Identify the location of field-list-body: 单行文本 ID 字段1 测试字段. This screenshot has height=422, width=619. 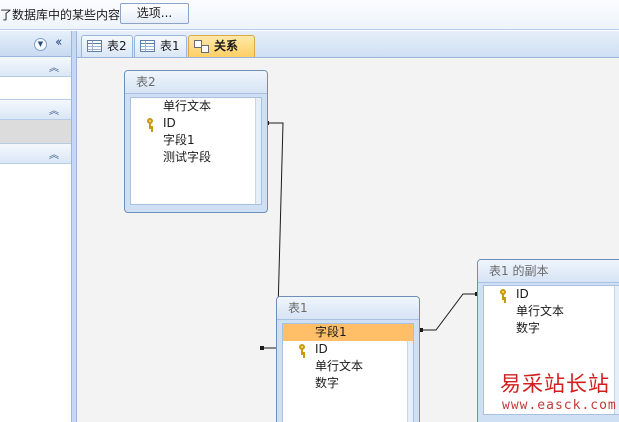
(196, 151).